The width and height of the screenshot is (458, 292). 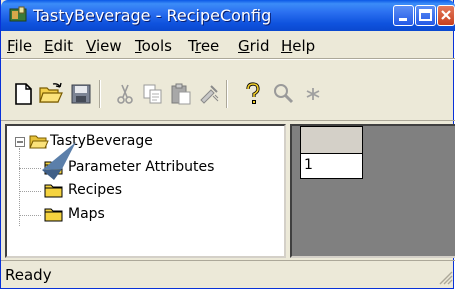 What do you see at coordinates (125, 94) in the screenshot?
I see `cut-icon` at bounding box center [125, 94].